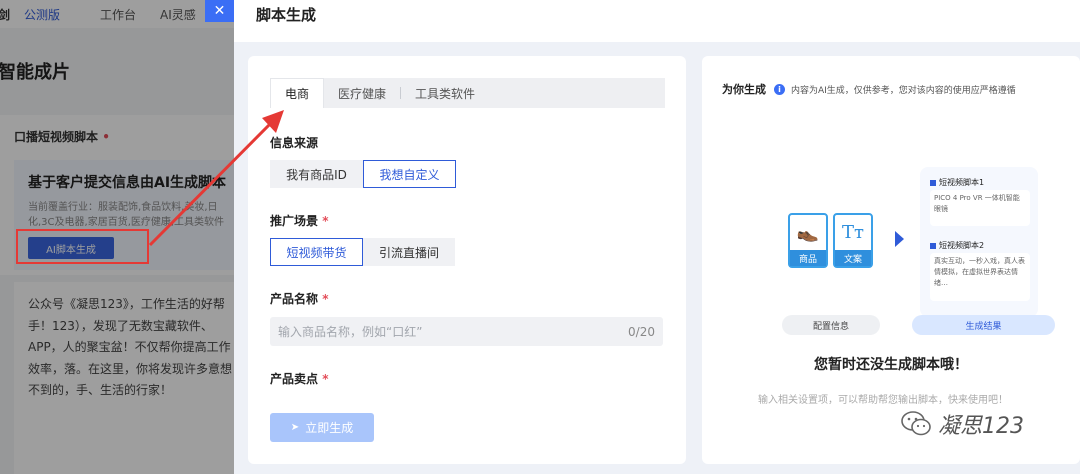  Describe the element at coordinates (316, 174) in the screenshot. I see `source-option-product-id: 我有商品ID` at that location.